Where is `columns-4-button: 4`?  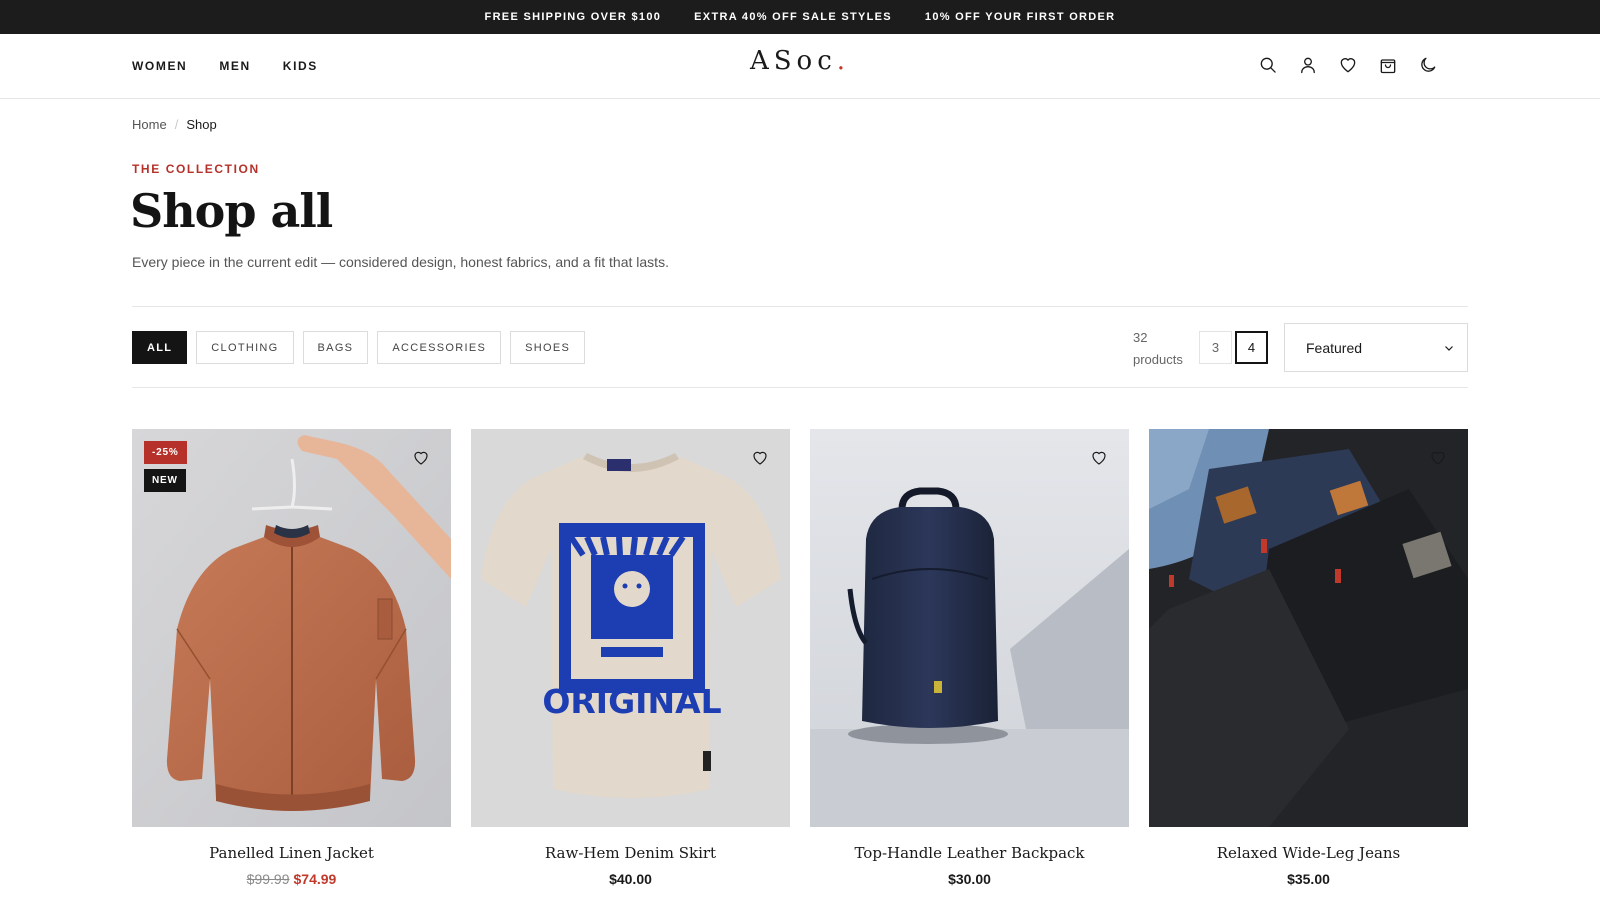
columns-4-button: 4 is located at coordinates (1251, 347).